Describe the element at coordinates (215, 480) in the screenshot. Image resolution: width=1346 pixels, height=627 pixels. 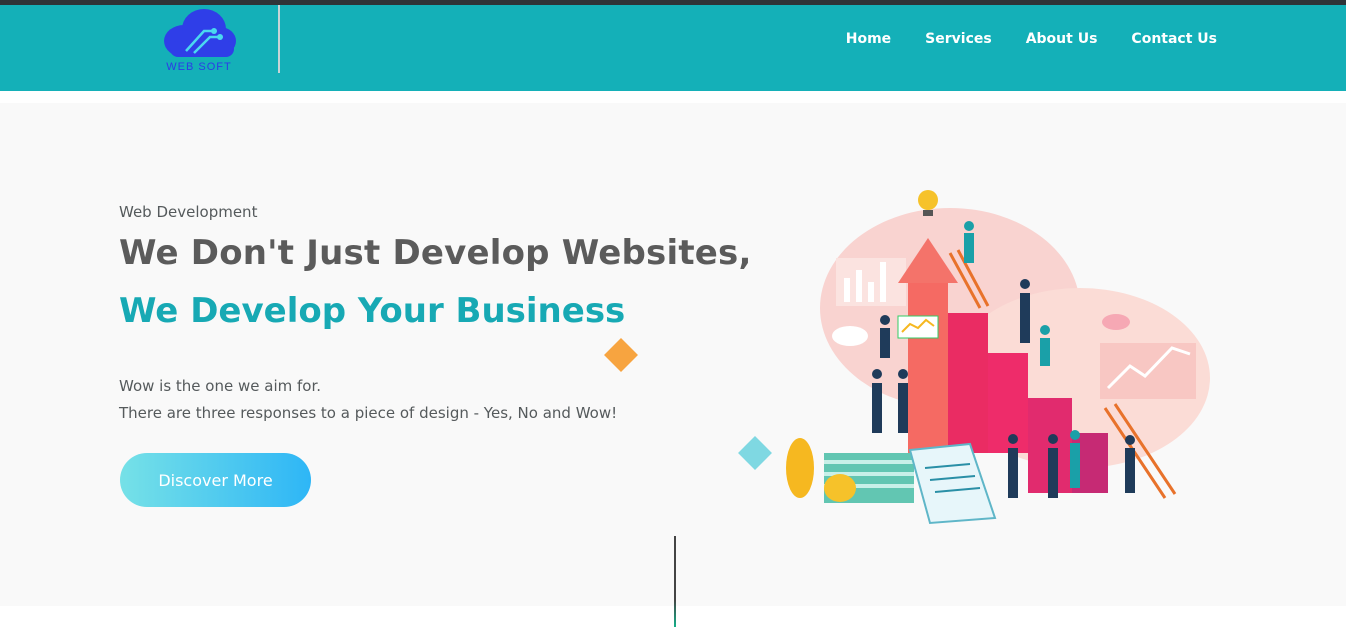
I see `discover-more-button: Discover More` at that location.